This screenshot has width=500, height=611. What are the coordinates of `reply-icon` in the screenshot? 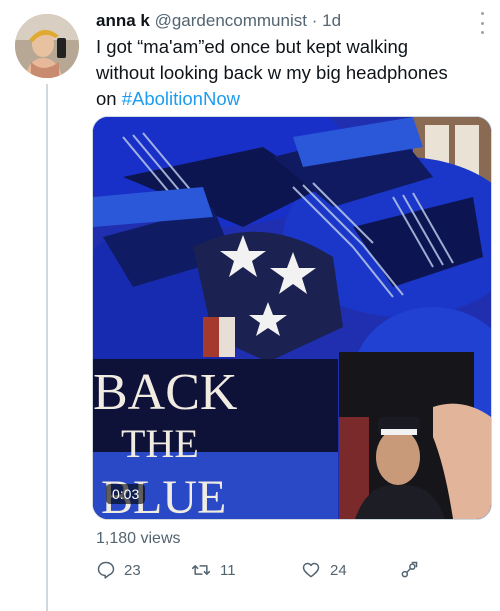 It's located at (106, 570).